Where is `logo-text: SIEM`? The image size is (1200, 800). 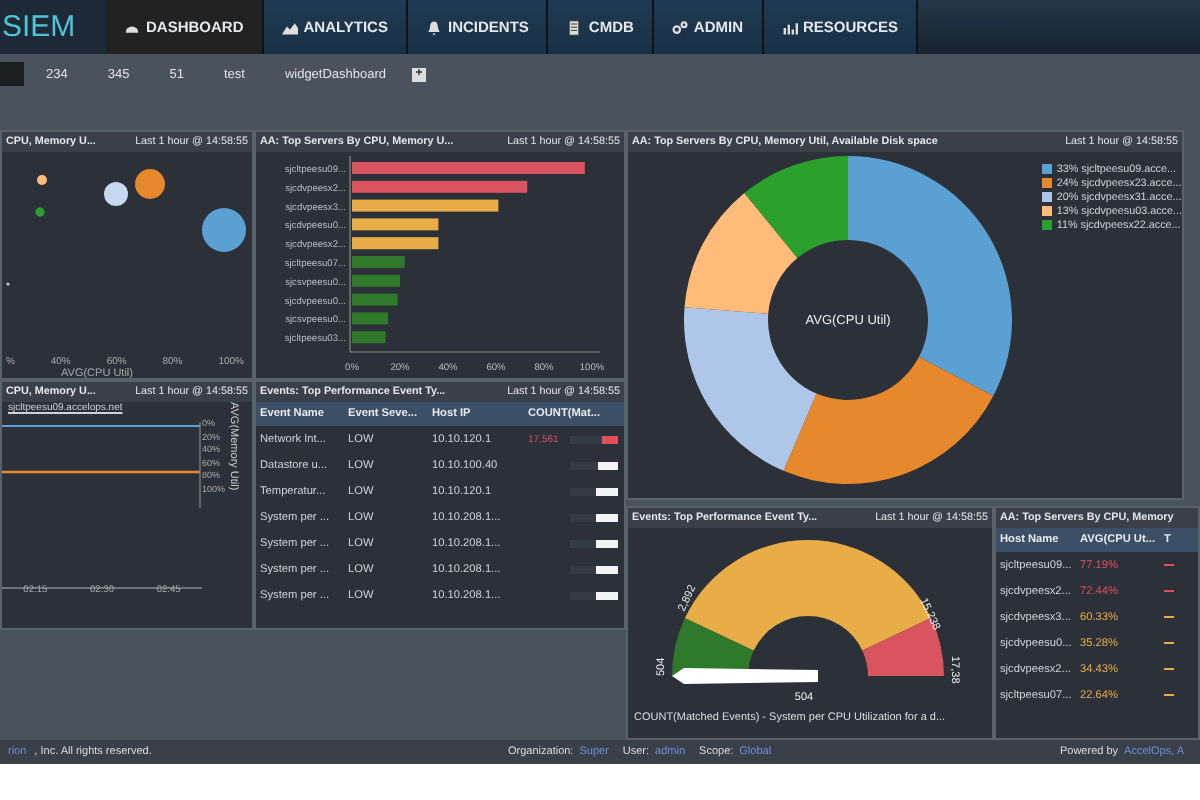 logo-text: SIEM is located at coordinates (53, 27).